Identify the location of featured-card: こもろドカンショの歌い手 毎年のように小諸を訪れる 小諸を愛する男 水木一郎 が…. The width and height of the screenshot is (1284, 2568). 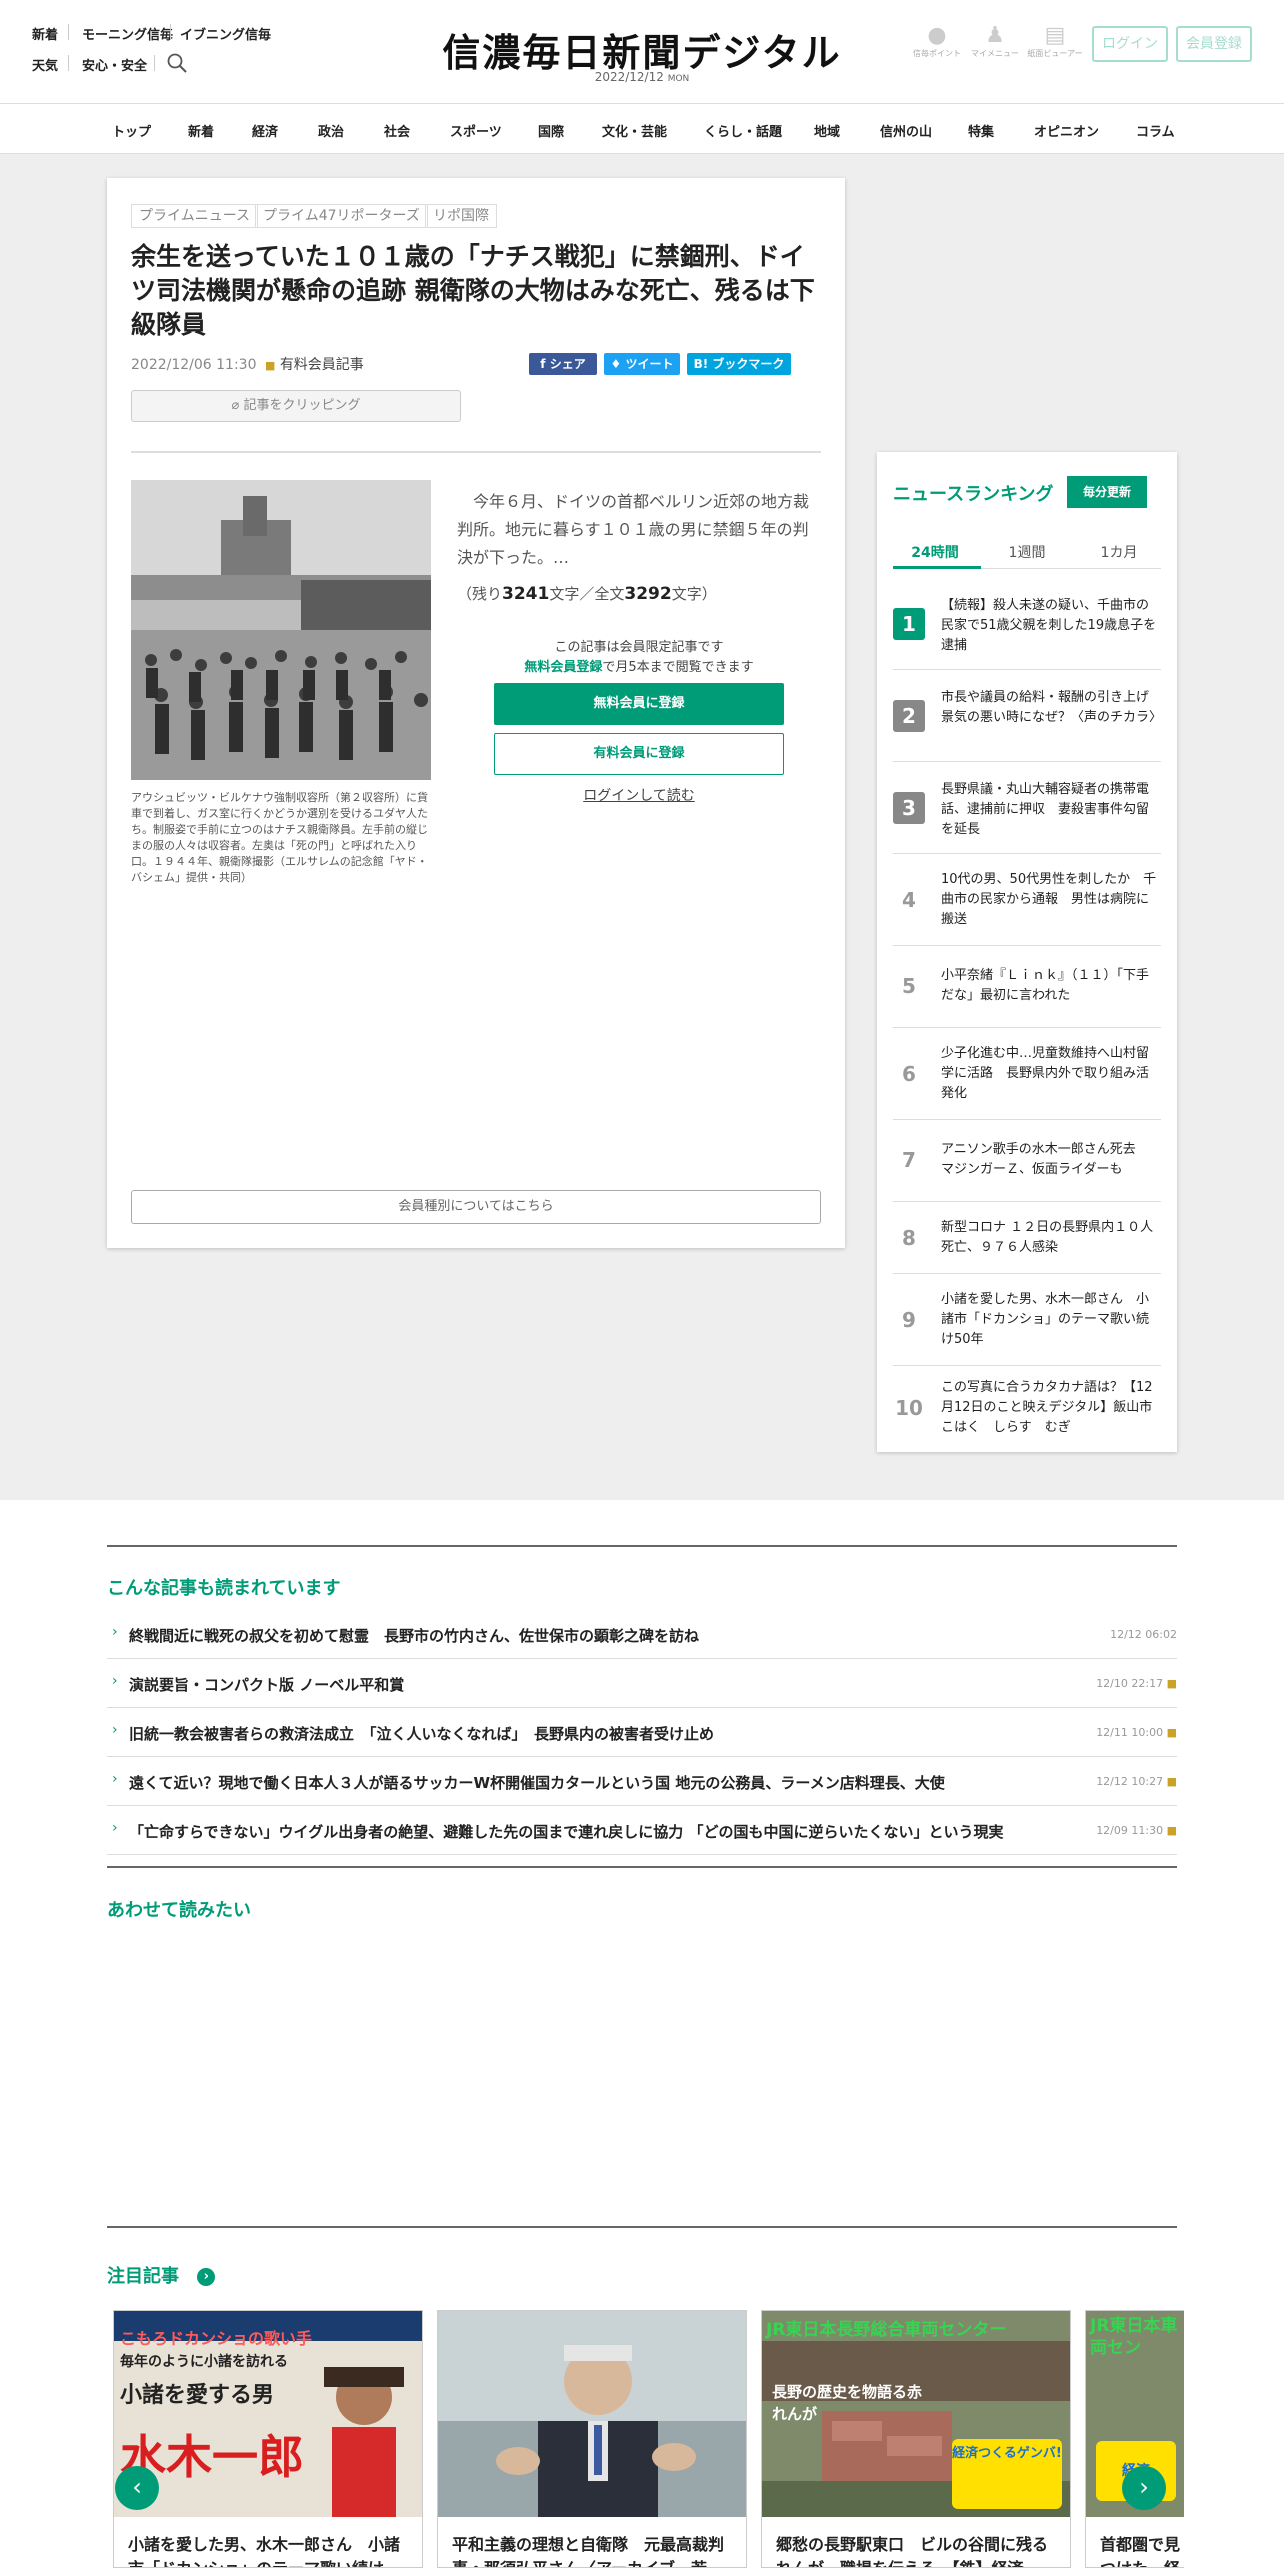
(268, 2439).